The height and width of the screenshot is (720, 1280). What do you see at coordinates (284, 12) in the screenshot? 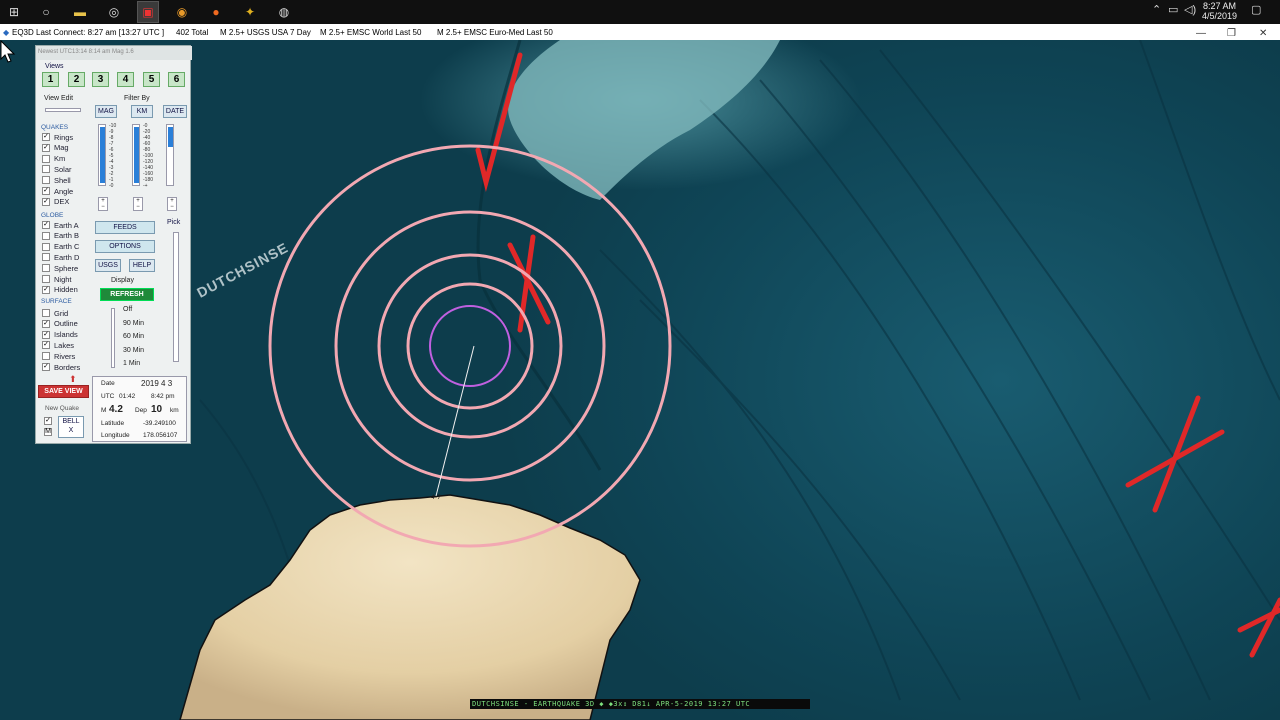
I see `globe-icon: ◍` at bounding box center [284, 12].